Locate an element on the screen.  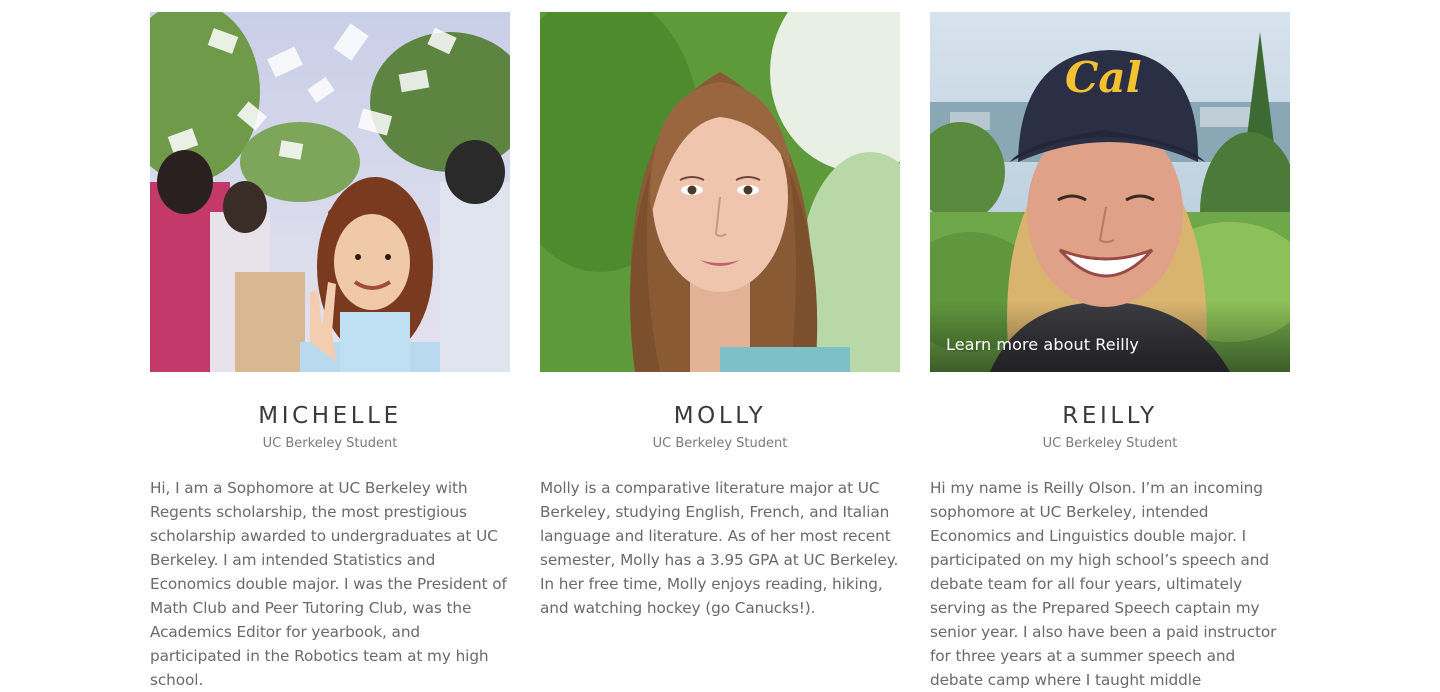
cap-logo-text: Cal is located at coordinates (1103, 77).